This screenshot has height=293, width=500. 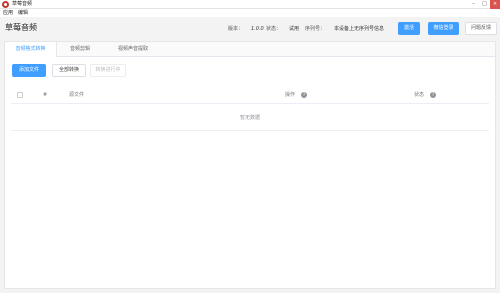 I want to click on convert-all-button: 全部转换, so click(x=69, y=70).